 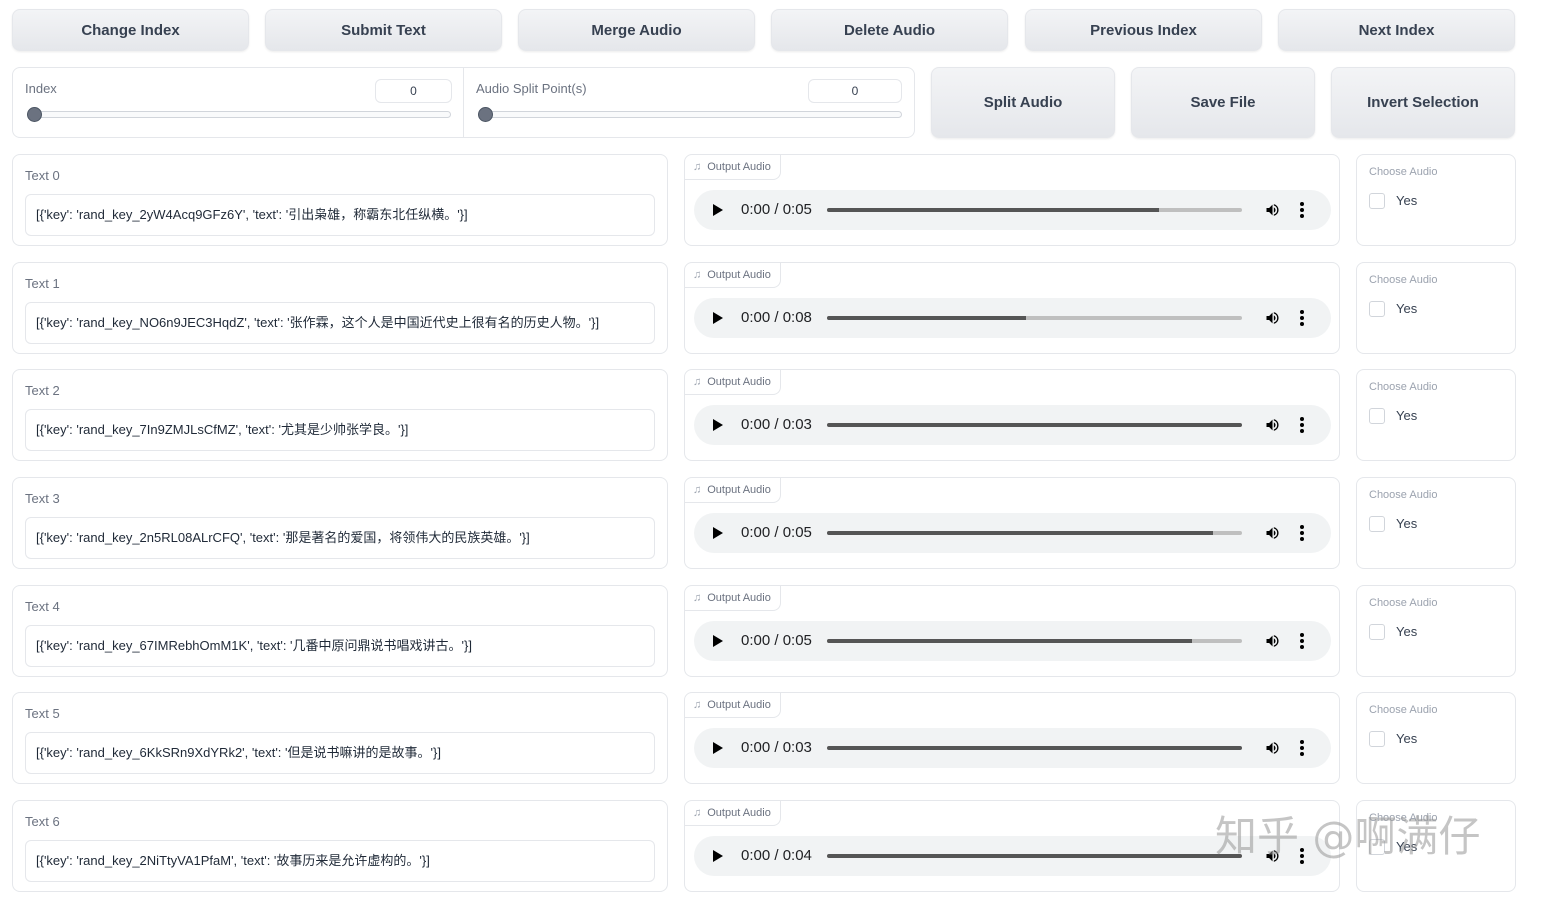 What do you see at coordinates (889, 30) in the screenshot?
I see `delete-audio-button: Delete Audio` at bounding box center [889, 30].